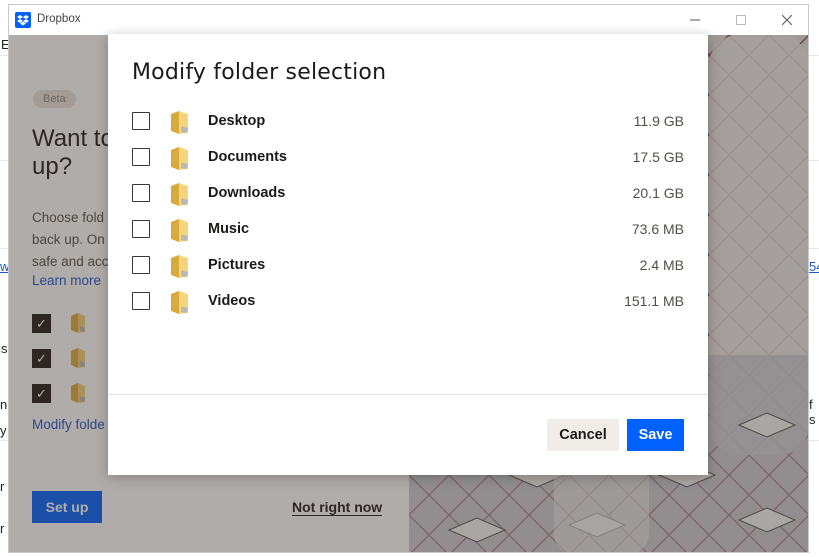 Image resolution: width=819 pixels, height=557 pixels. What do you see at coordinates (59, 19) in the screenshot?
I see `window-title: Dropbox` at bounding box center [59, 19].